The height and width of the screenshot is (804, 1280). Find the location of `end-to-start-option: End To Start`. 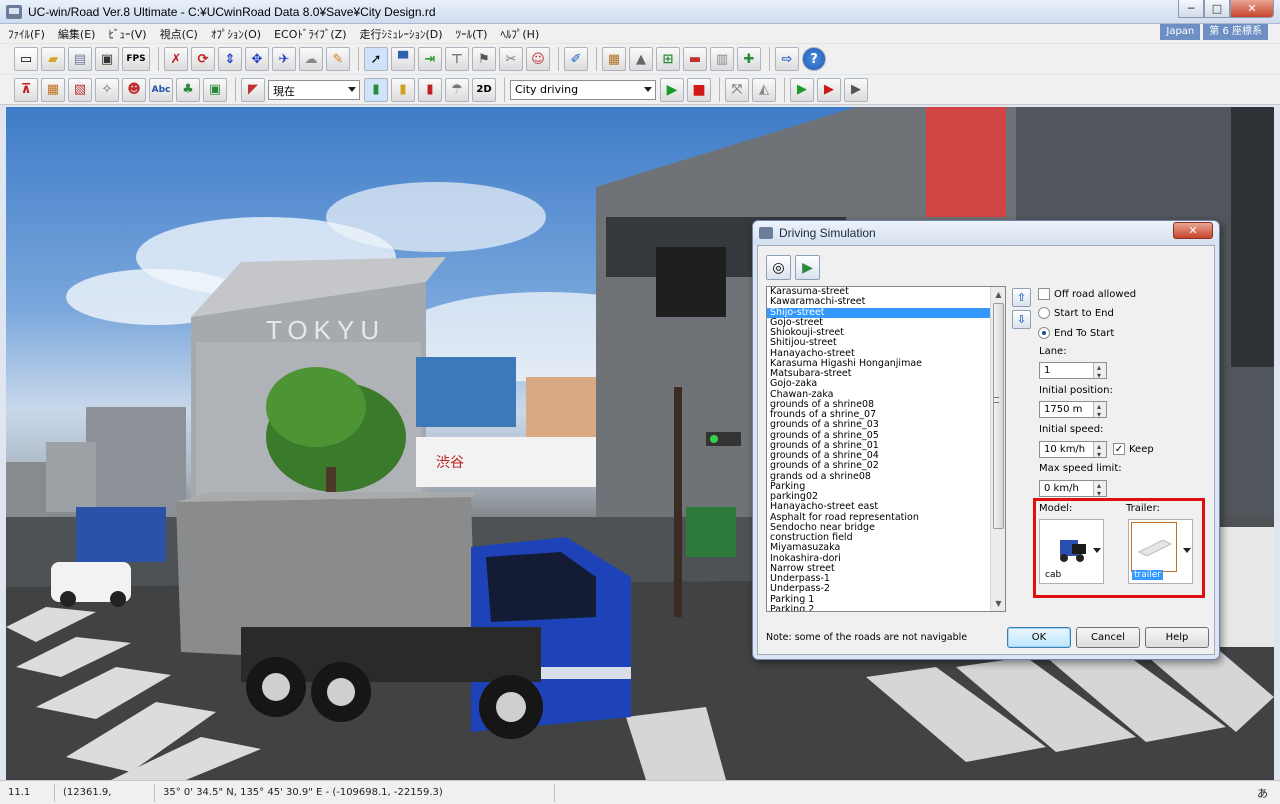

end-to-start-option: End To Start is located at coordinates (1076, 333).